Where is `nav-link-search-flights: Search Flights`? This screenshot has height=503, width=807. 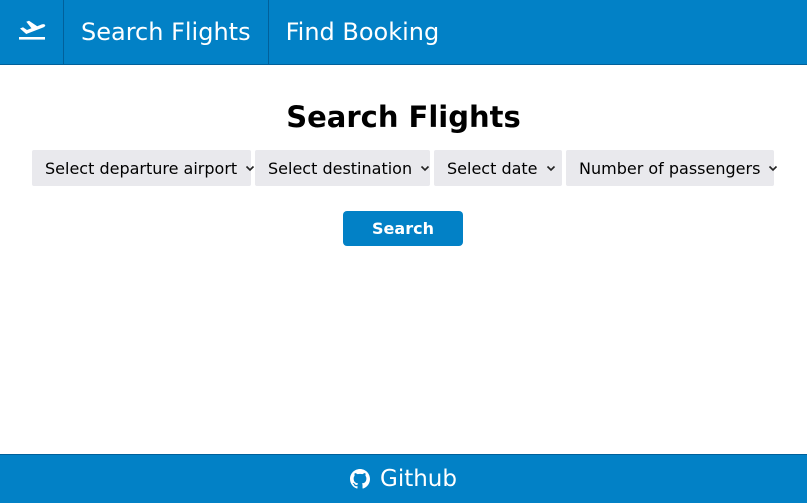 nav-link-search-flights: Search Flights is located at coordinates (166, 32).